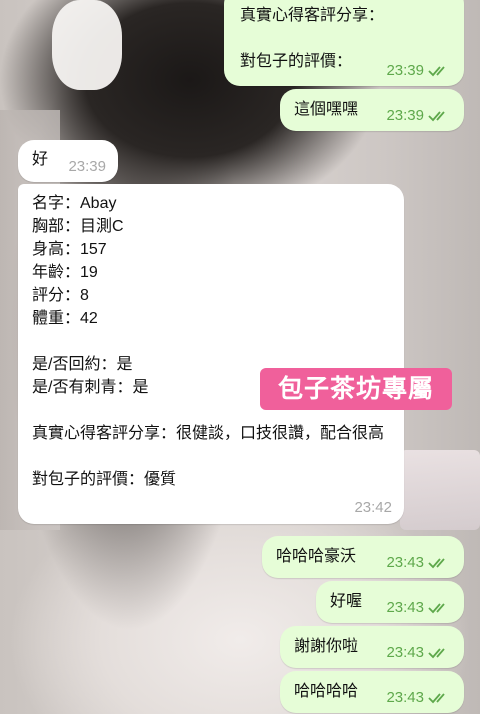  What do you see at coordinates (440, 490) in the screenshot?
I see `wallpaper-shelf` at bounding box center [440, 490].